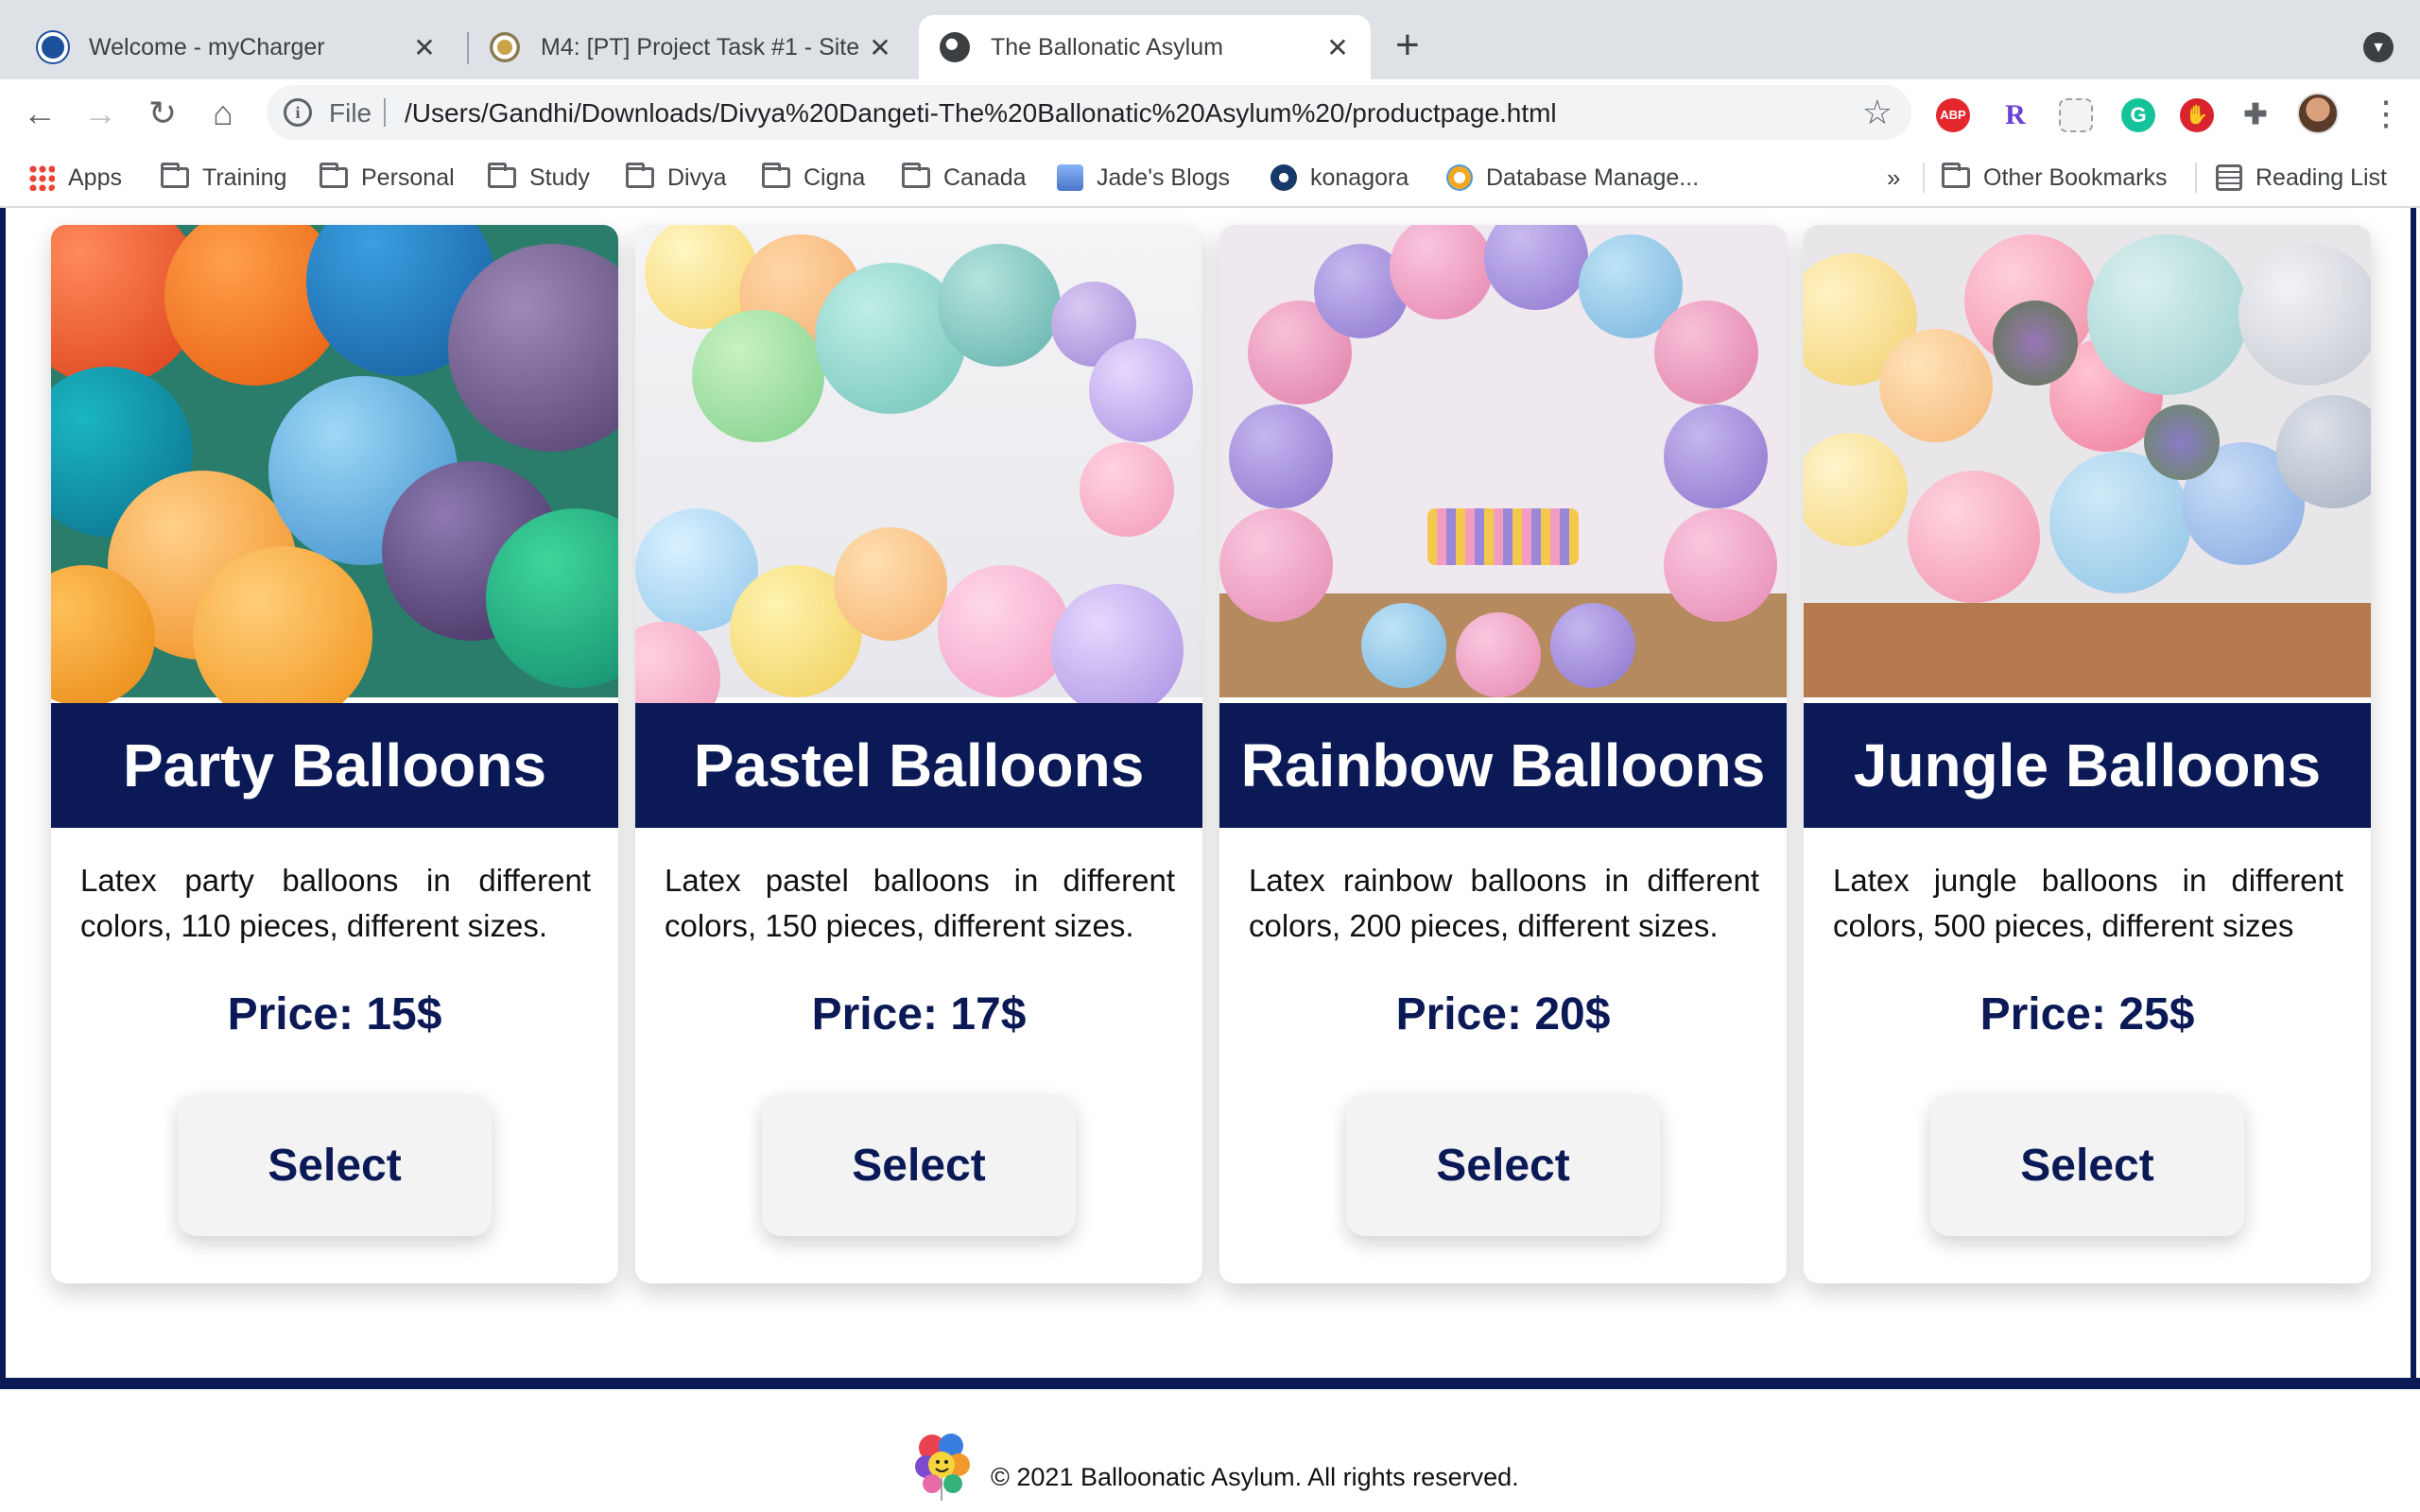 The width and height of the screenshot is (2420, 1512). Describe the element at coordinates (100, 113) in the screenshot. I see `forward-arrow-icon: →` at that location.